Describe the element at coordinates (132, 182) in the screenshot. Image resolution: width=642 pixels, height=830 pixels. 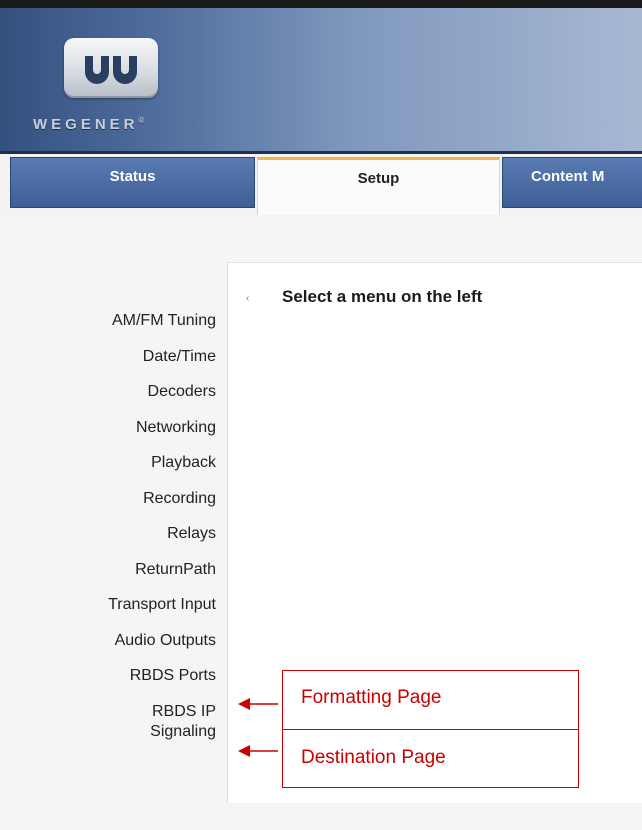
I see `tab-status: Status` at that location.